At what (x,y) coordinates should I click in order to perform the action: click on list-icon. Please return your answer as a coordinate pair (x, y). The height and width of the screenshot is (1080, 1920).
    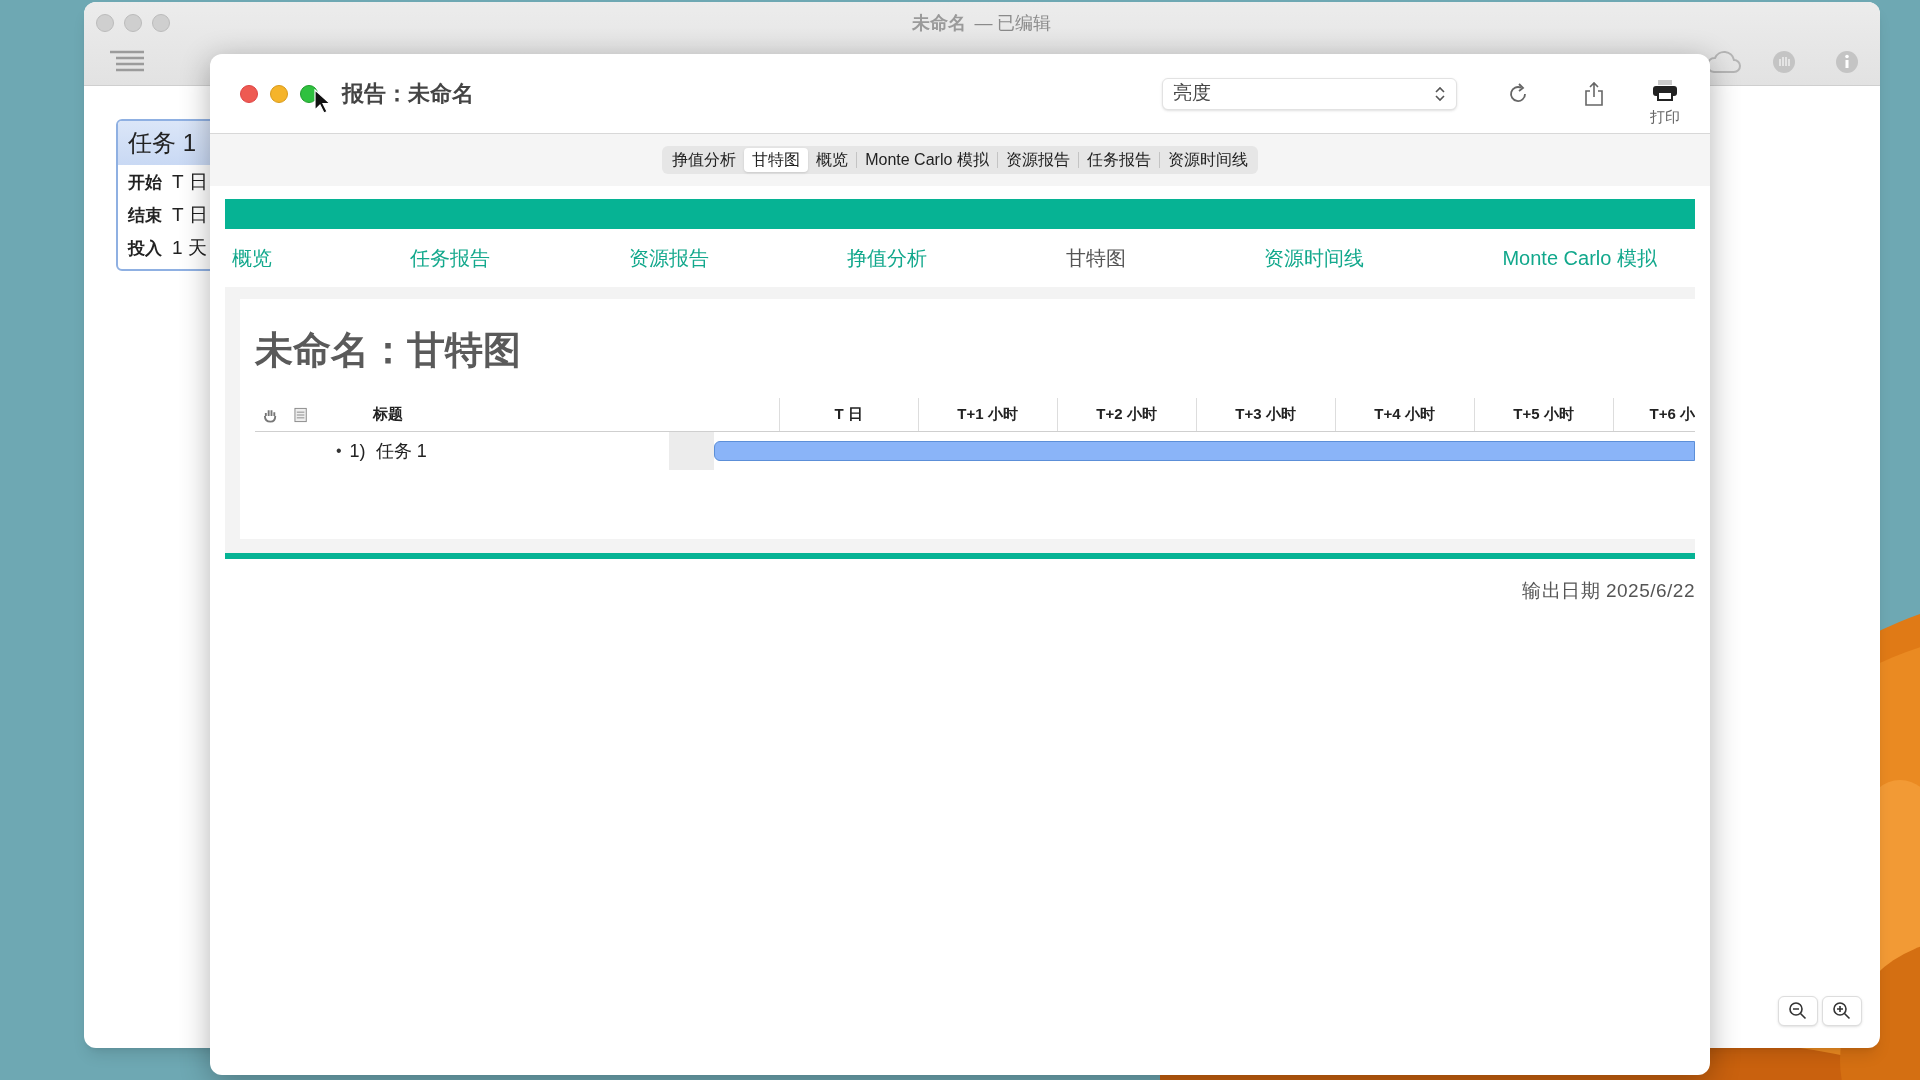
    Looking at the image, I should click on (127, 61).